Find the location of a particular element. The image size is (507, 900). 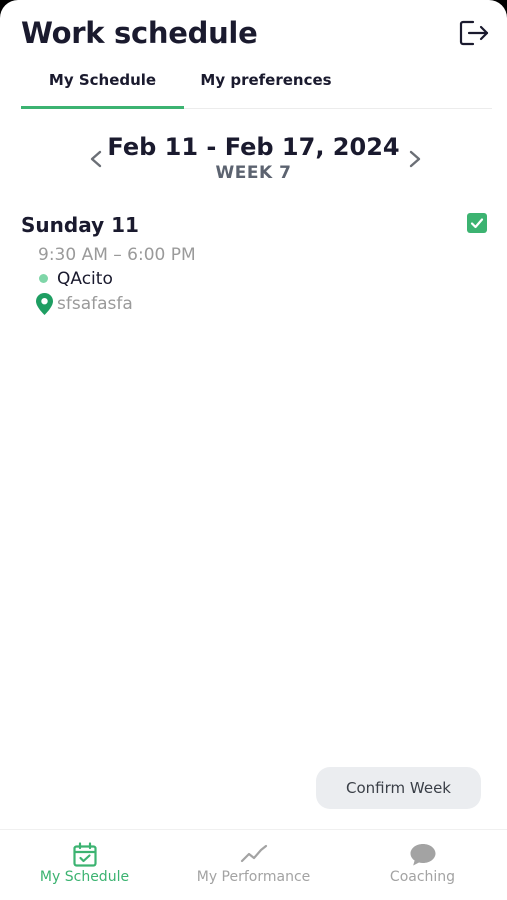

day-confirmed-checkbox is located at coordinates (477, 223).